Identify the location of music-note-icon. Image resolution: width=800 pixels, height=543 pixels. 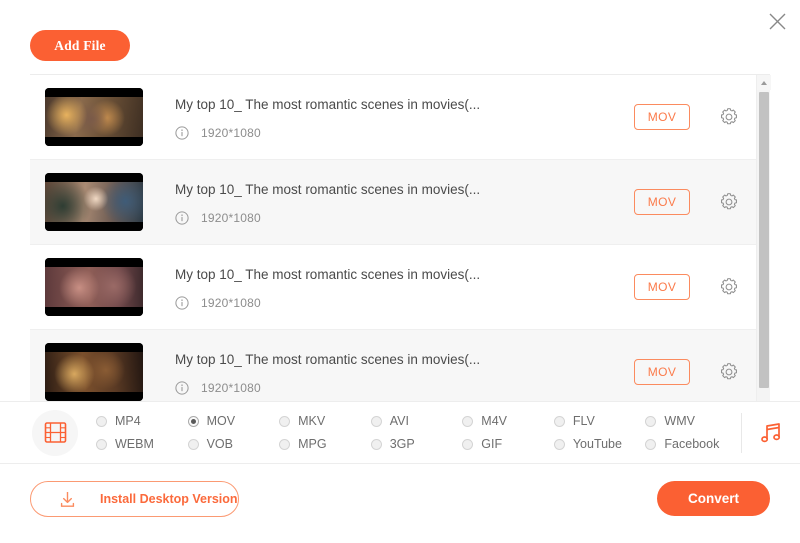
(771, 432).